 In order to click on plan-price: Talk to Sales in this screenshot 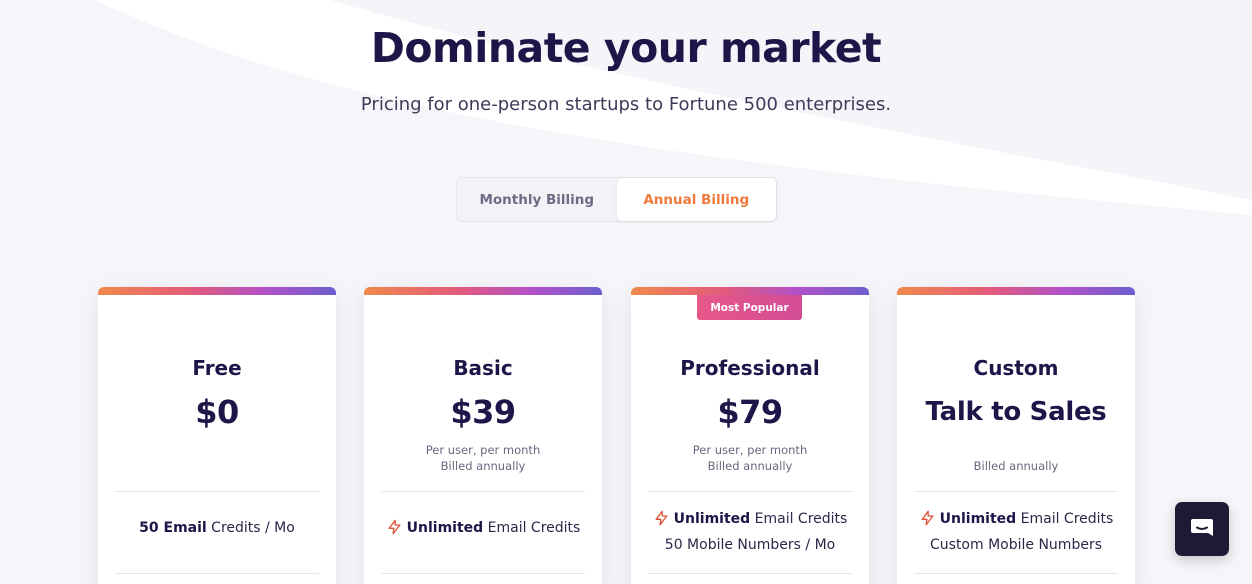, I will do `click(1016, 412)`.